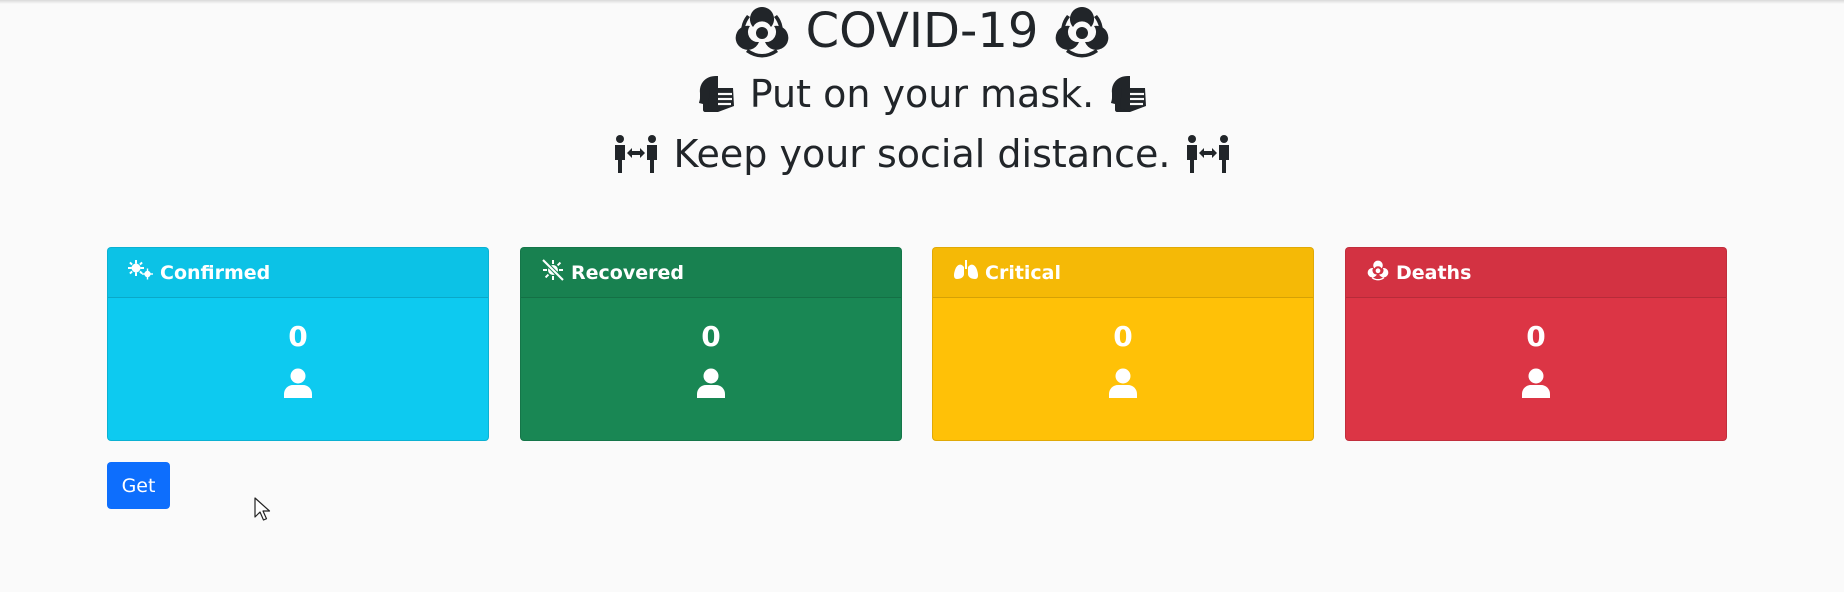 The height and width of the screenshot is (592, 1844). I want to click on distance-text: Keep your social distance., so click(922, 154).